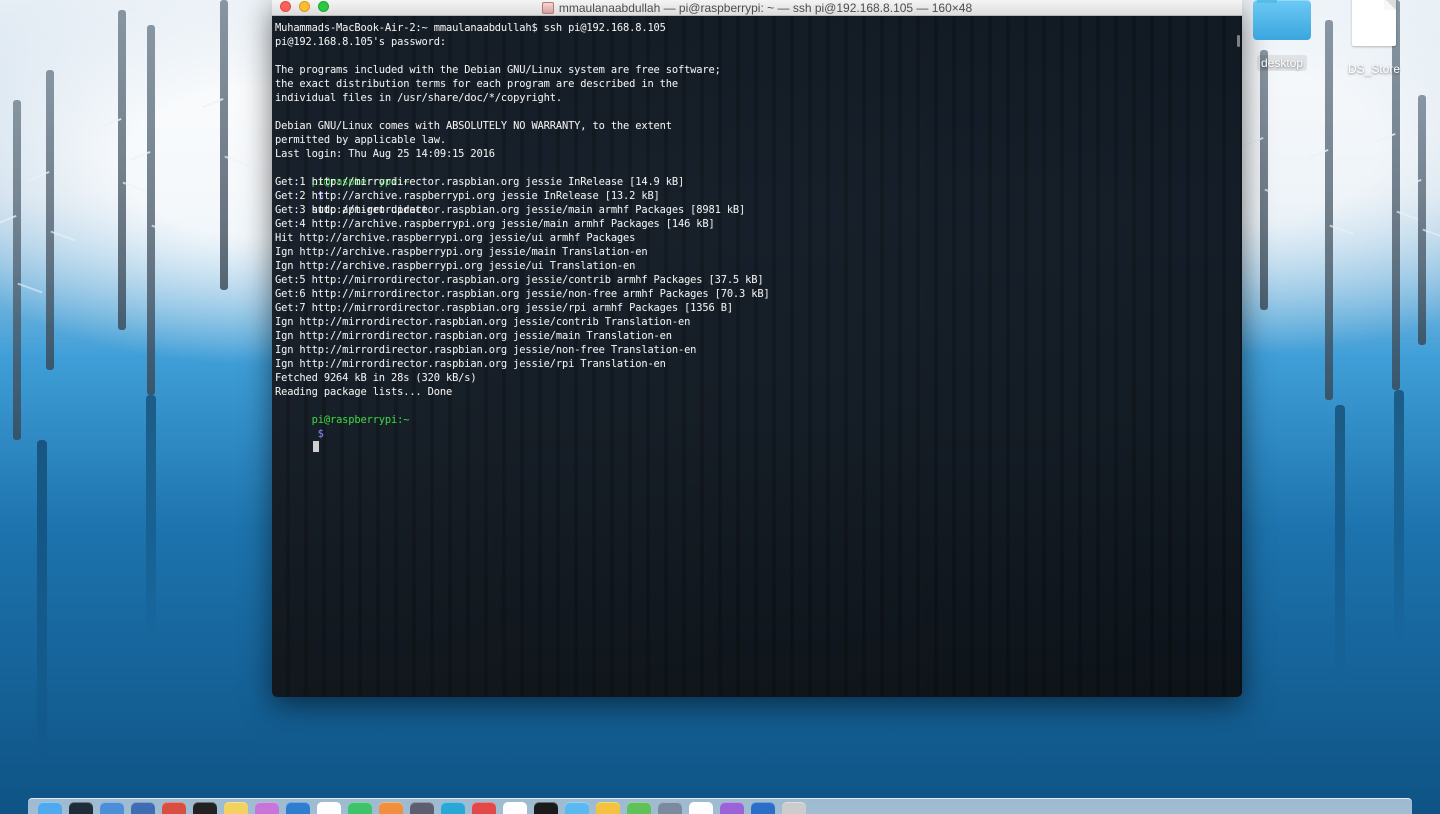 This screenshot has height=814, width=1440. Describe the element at coordinates (285, 6) in the screenshot. I see `close-icon` at that location.